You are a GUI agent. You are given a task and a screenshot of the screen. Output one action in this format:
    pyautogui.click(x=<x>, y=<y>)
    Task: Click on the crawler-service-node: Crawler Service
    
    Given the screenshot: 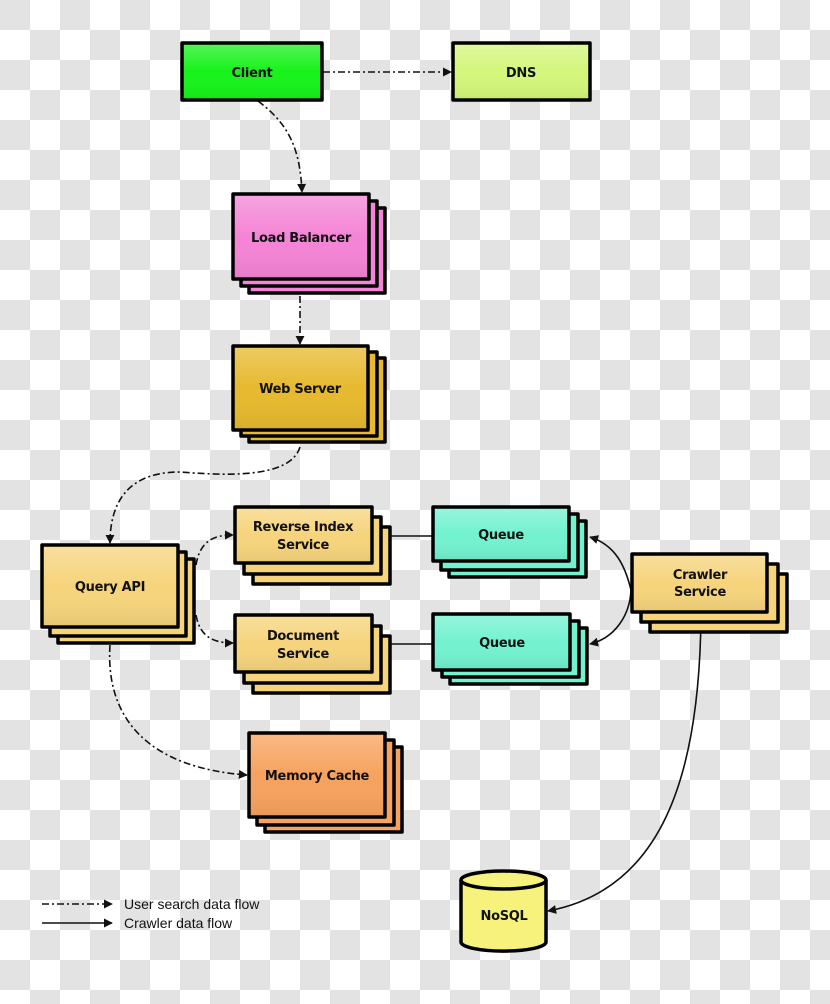 What is the action you would take?
    pyautogui.click(x=709, y=593)
    